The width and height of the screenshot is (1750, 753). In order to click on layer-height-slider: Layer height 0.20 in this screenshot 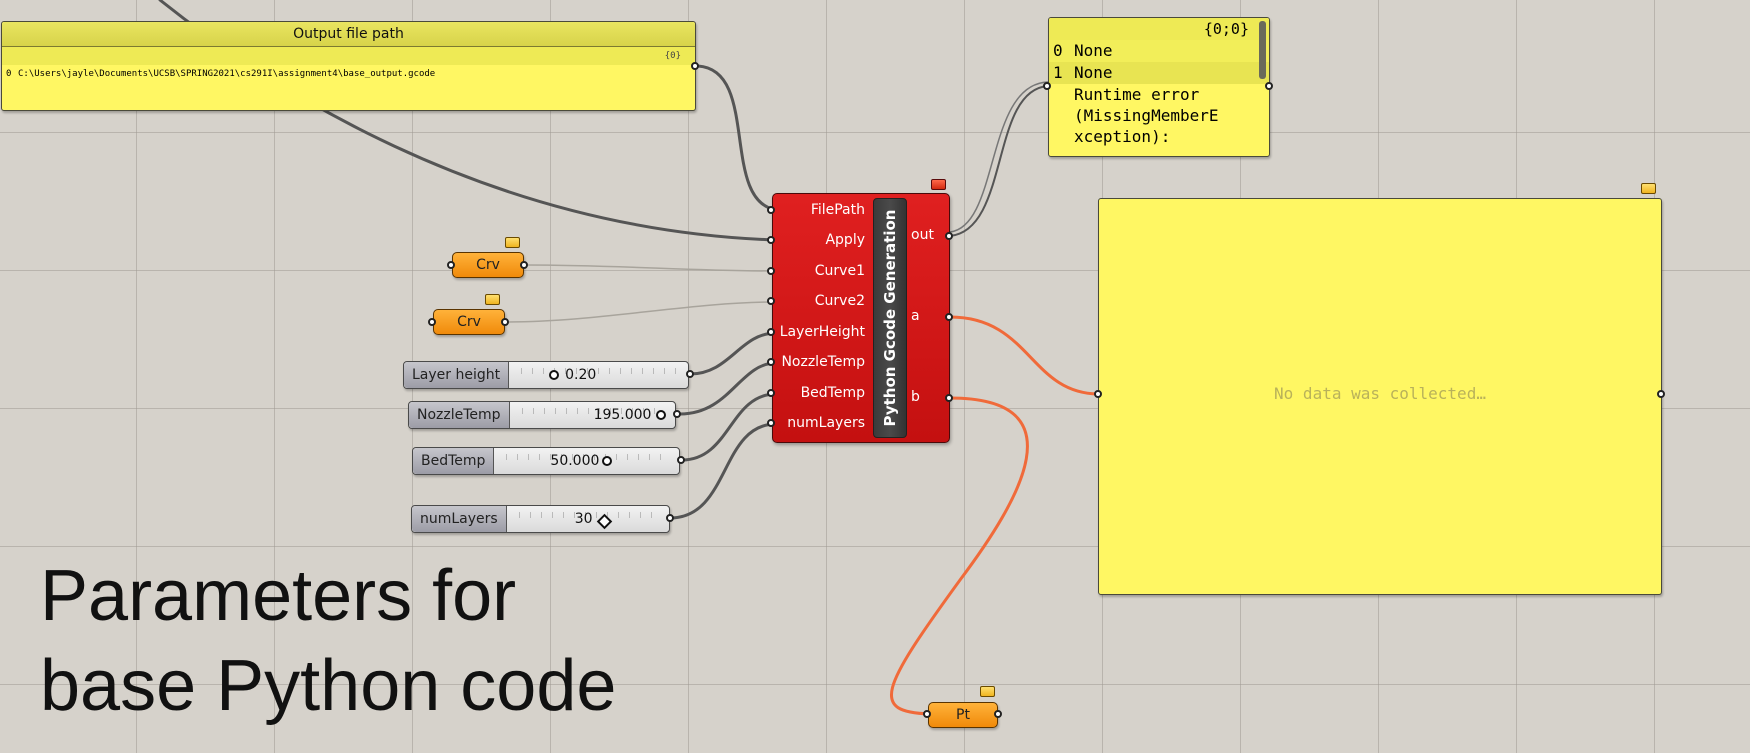, I will do `click(546, 375)`.